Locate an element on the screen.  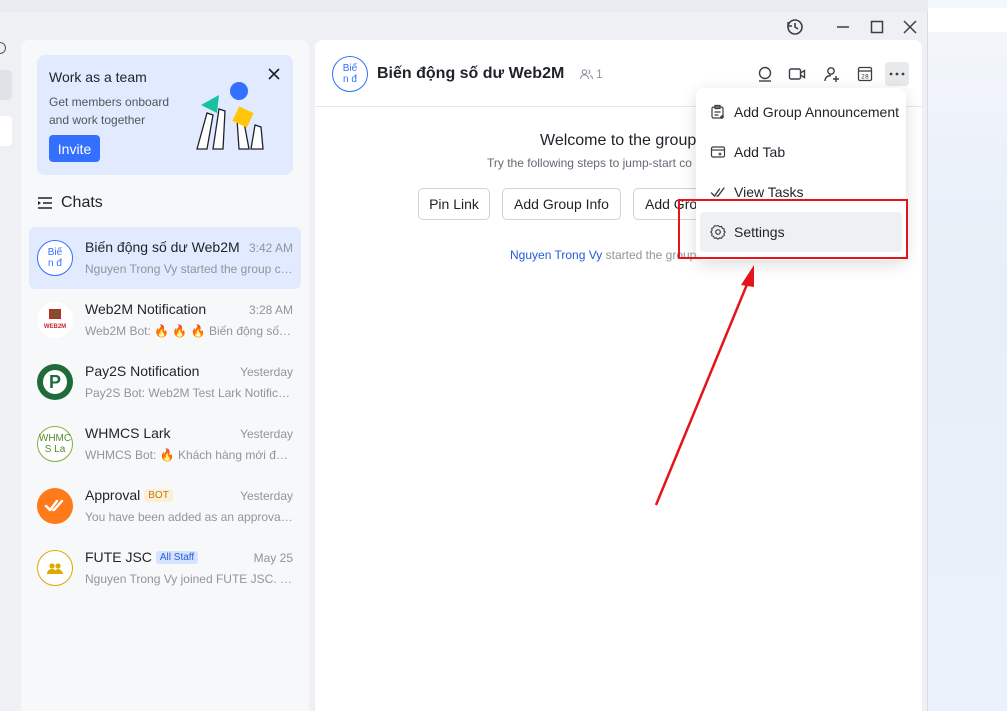
chat-preview: You have been added as an approval bot is located at coordinates (189, 517).